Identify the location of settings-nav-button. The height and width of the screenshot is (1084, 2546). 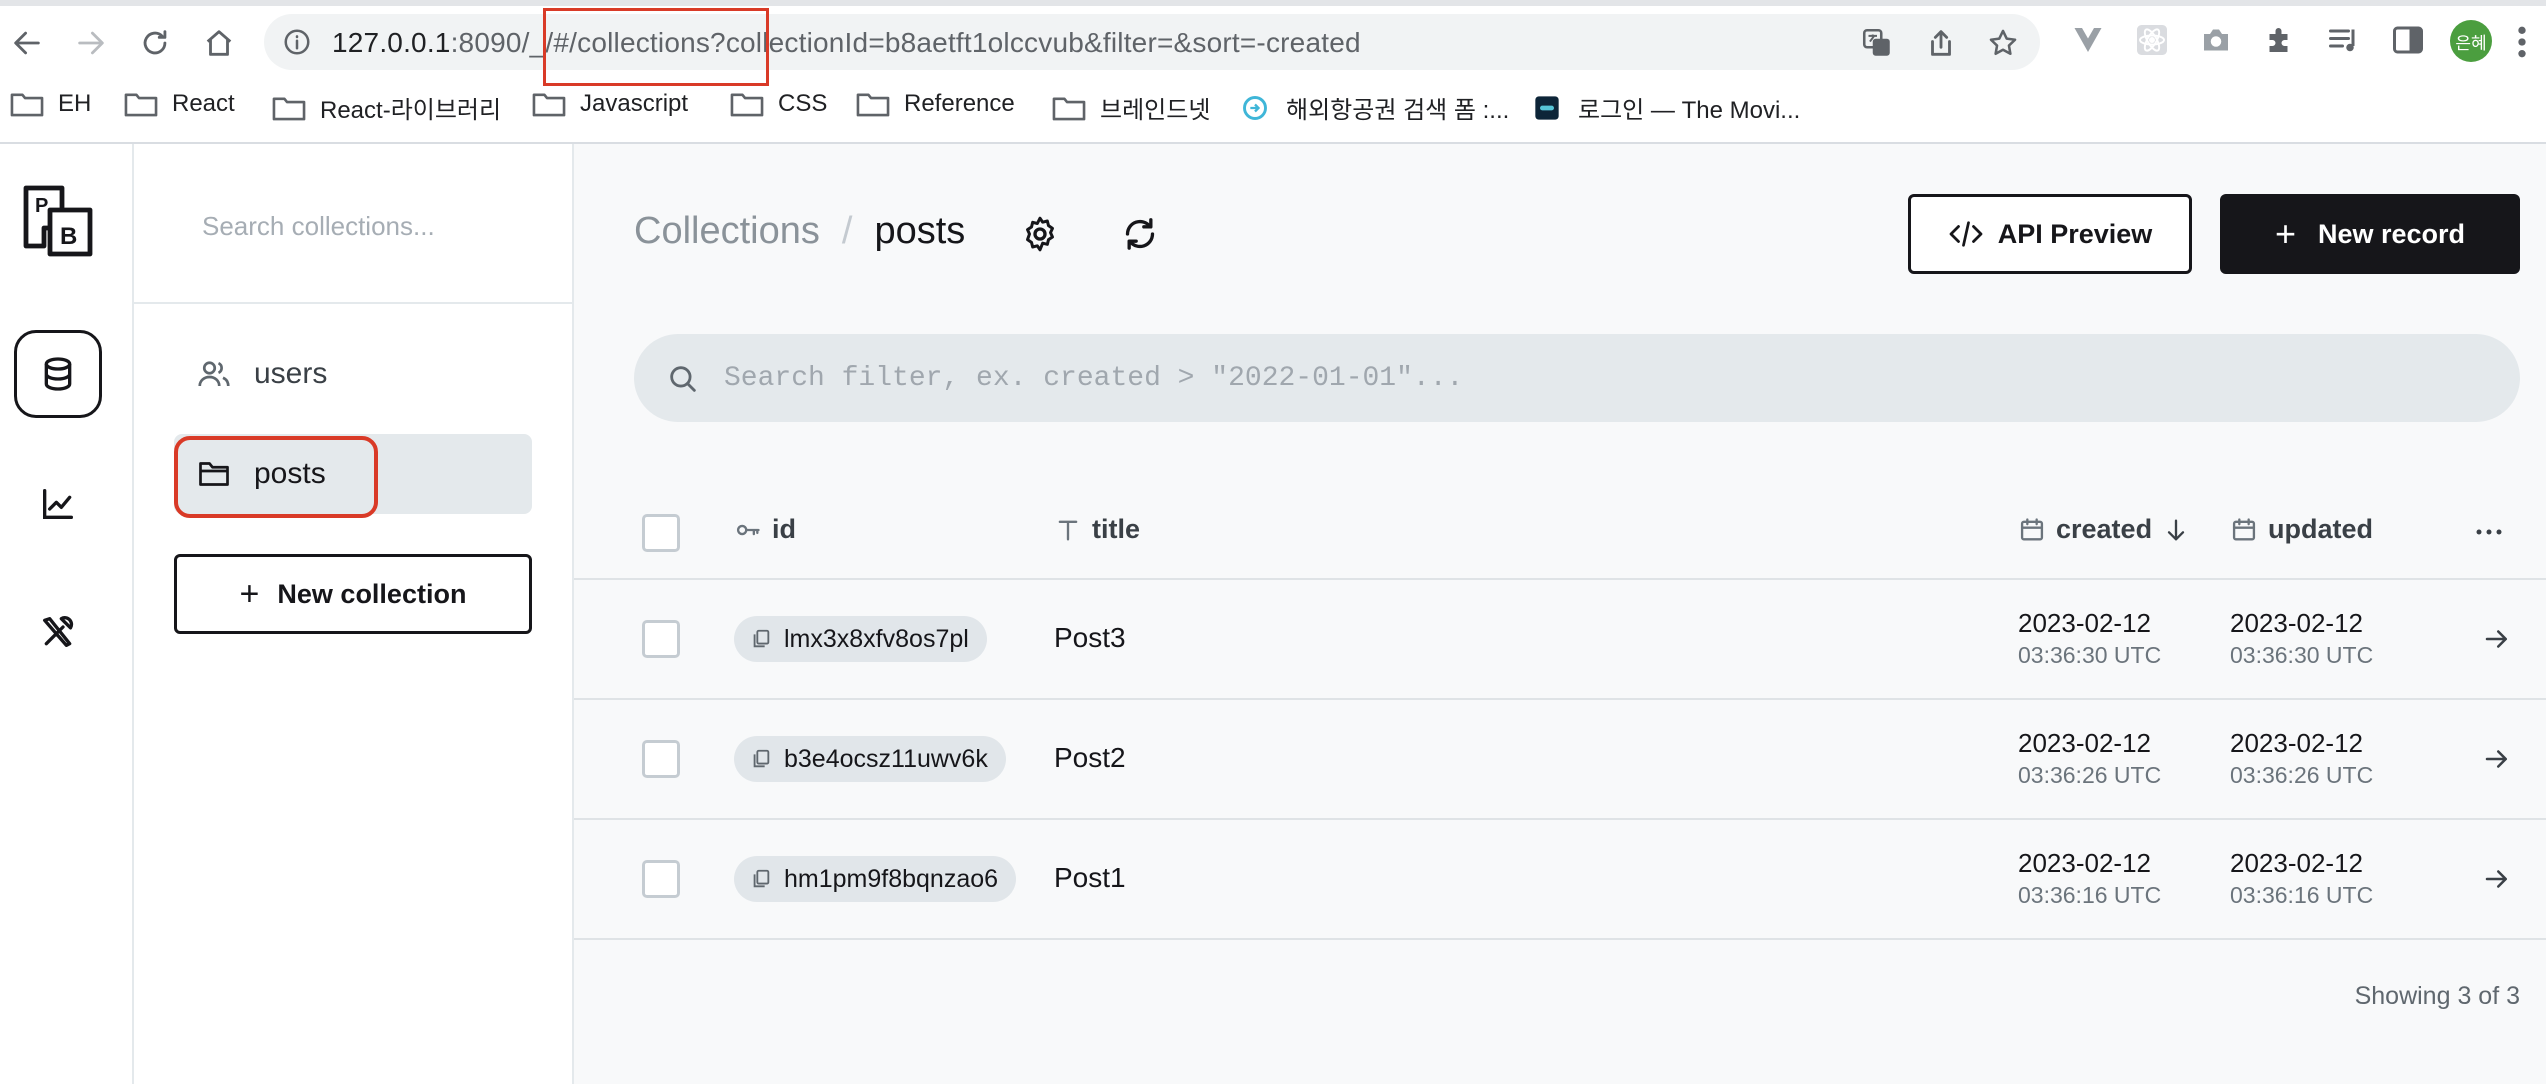
(58, 632).